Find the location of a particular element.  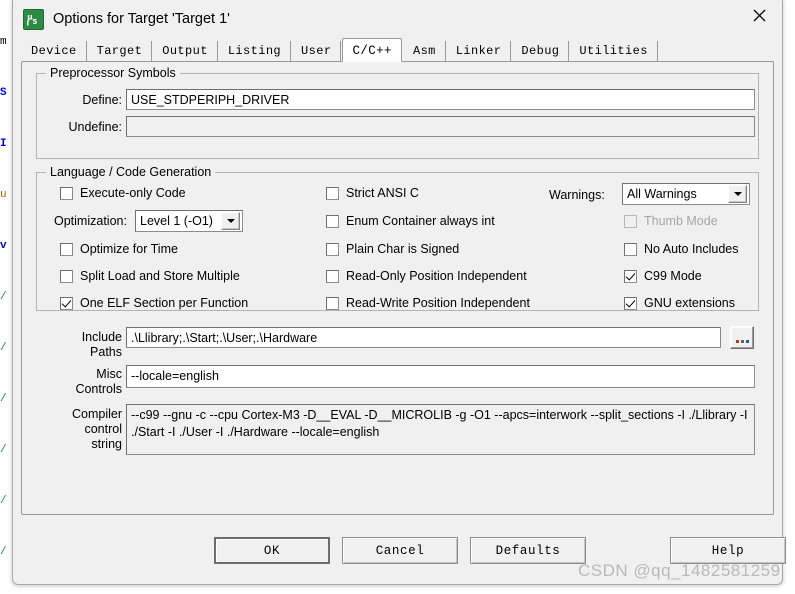

checkbox-one-elf-section-per-function: One ELF Section per Function is located at coordinates (154, 303).